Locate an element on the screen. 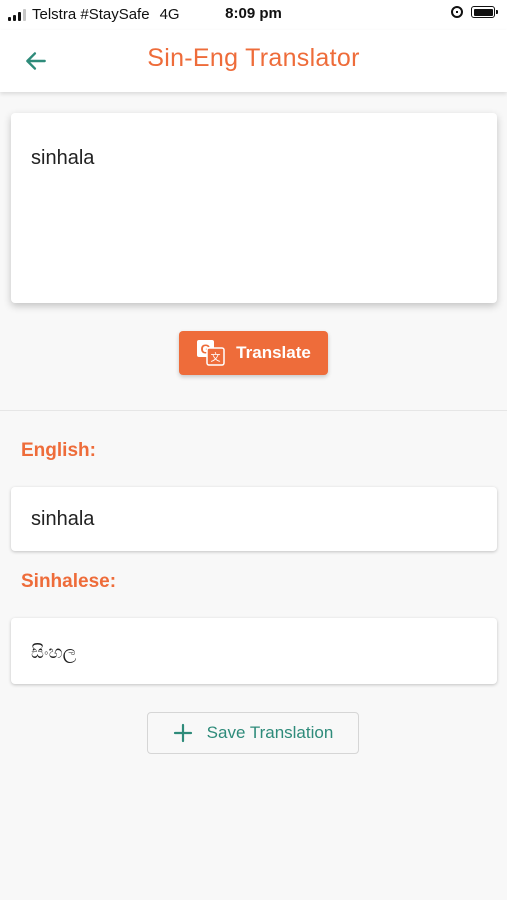 The height and width of the screenshot is (900, 507). translate-button: G 文 Translate is located at coordinates (253, 353).